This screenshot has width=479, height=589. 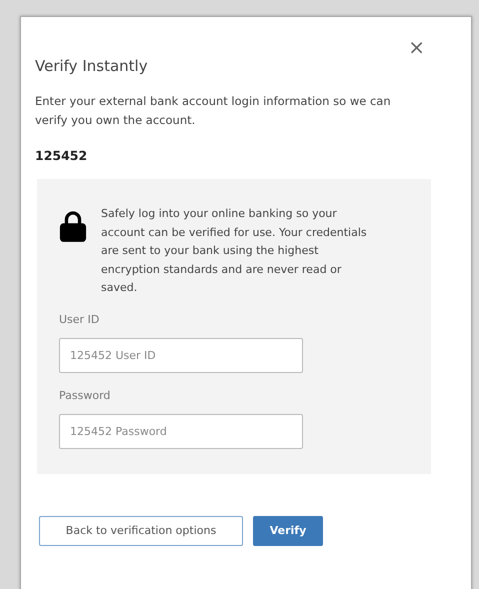 I want to click on lock-icon, so click(x=73, y=227).